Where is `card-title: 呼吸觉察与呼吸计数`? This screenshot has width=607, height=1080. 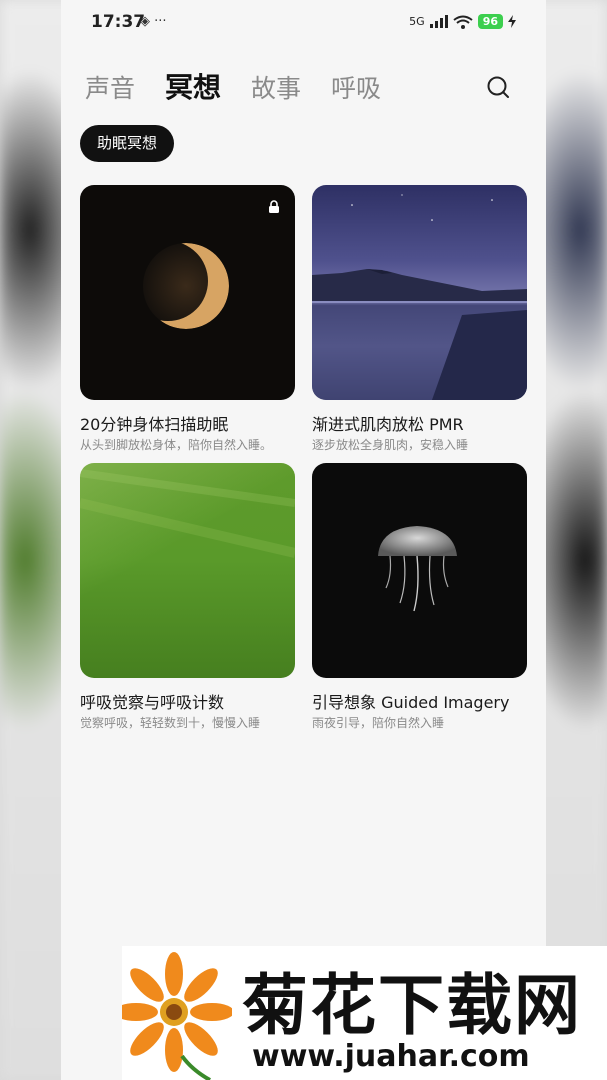 card-title: 呼吸觉察与呼吸计数 is located at coordinates (152, 702).